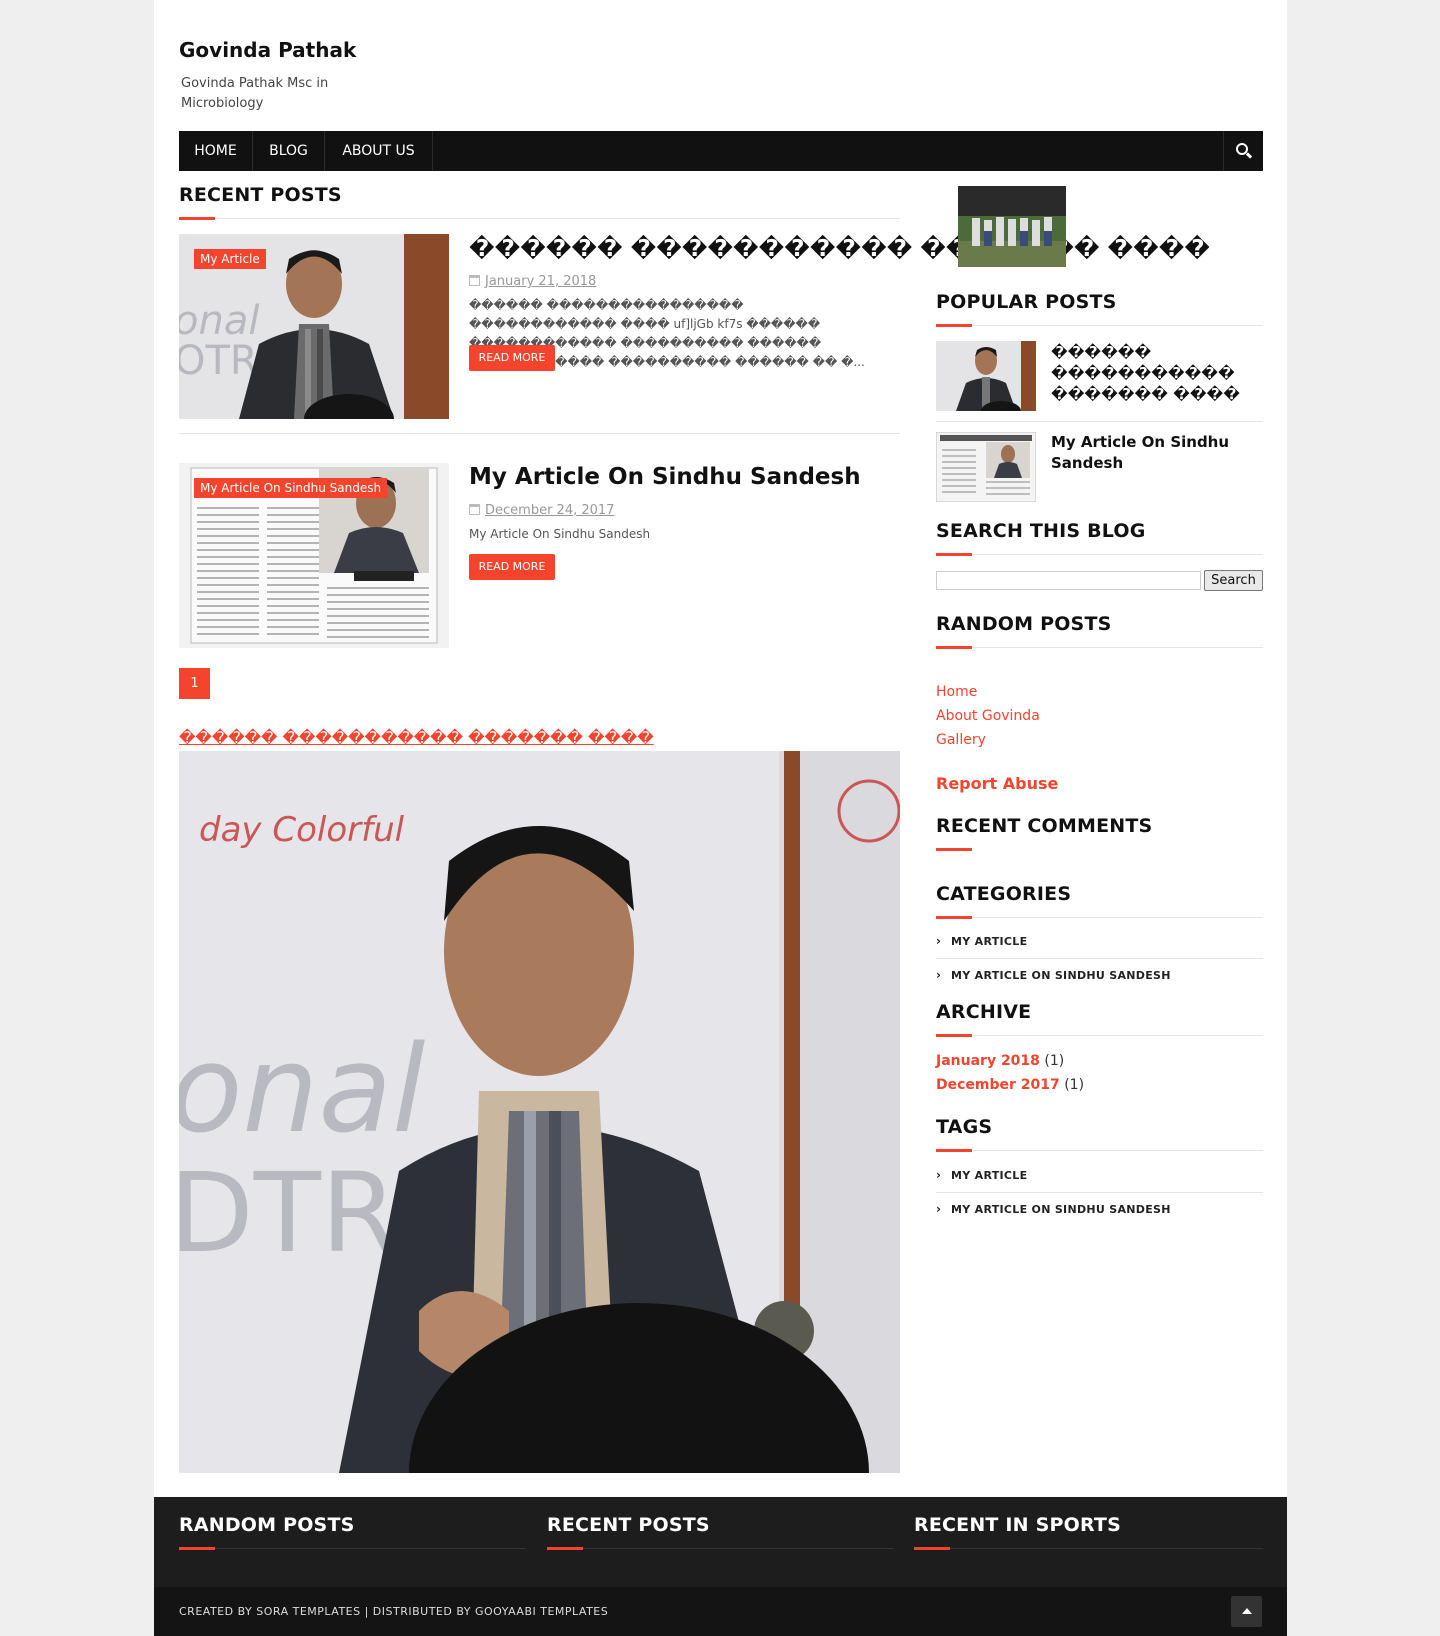 Image resolution: width=1440 pixels, height=1636 pixels. I want to click on post-snippet: My Article On Sindhu Sandesh, so click(560, 534).